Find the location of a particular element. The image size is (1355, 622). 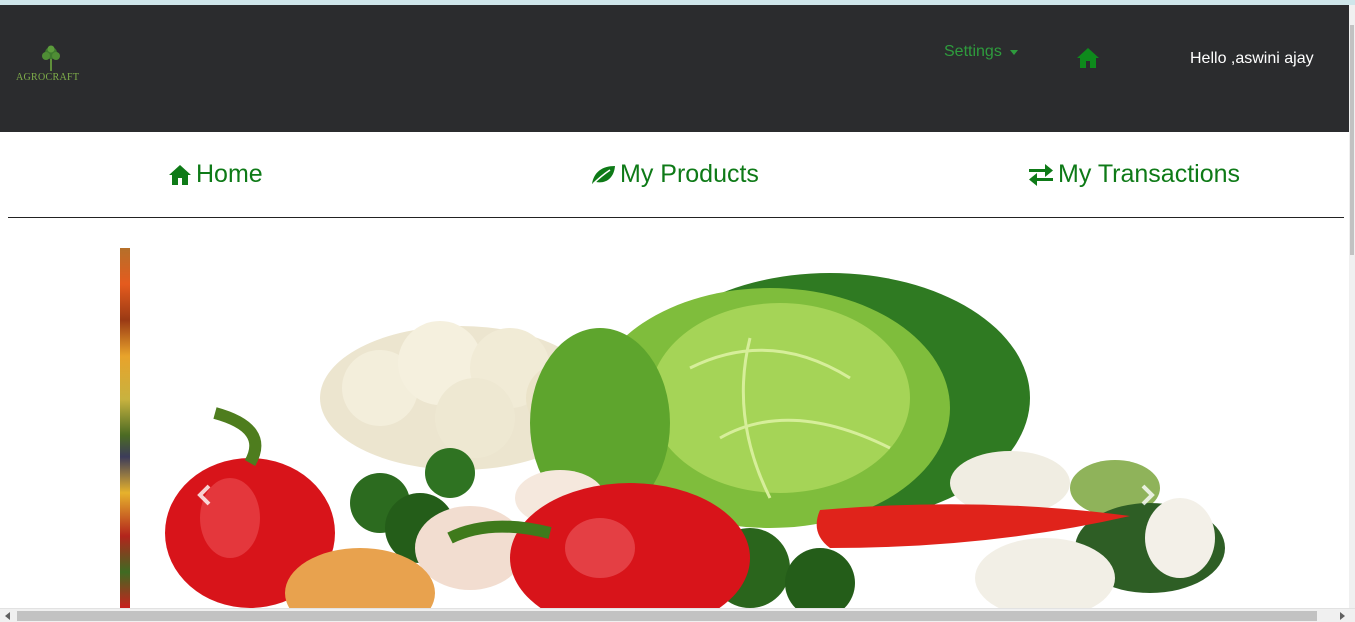

tree-icon is located at coordinates (51, 58).